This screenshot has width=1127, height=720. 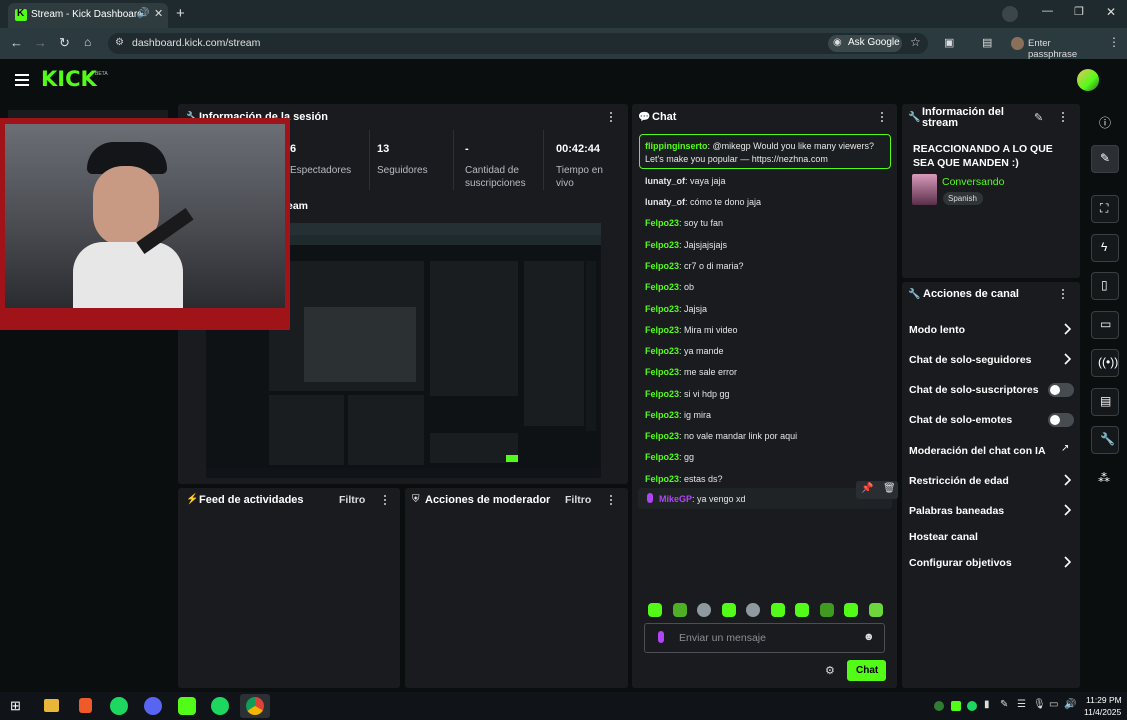 What do you see at coordinates (1105, 248) in the screenshot?
I see `bolt-rail-button: ϟ` at bounding box center [1105, 248].